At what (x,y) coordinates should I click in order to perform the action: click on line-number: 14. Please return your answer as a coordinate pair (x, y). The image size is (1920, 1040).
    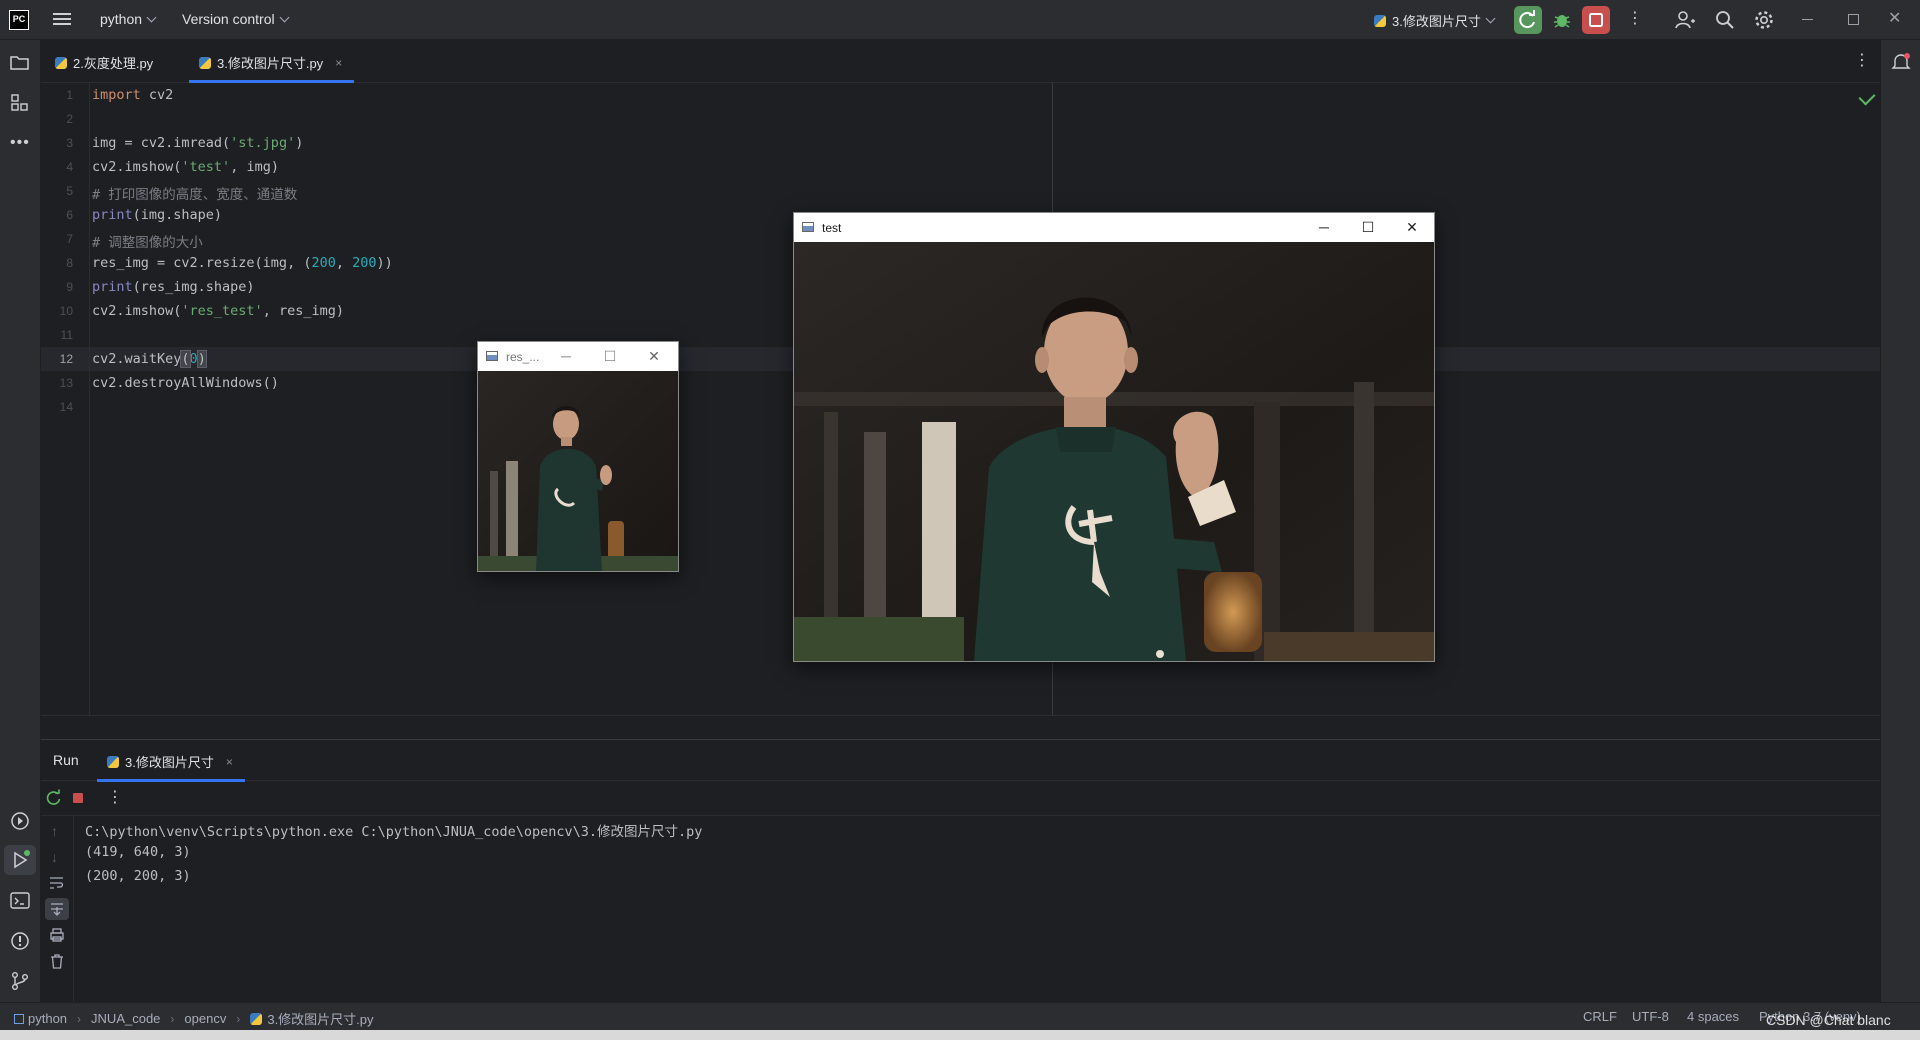
    Looking at the image, I should click on (66, 407).